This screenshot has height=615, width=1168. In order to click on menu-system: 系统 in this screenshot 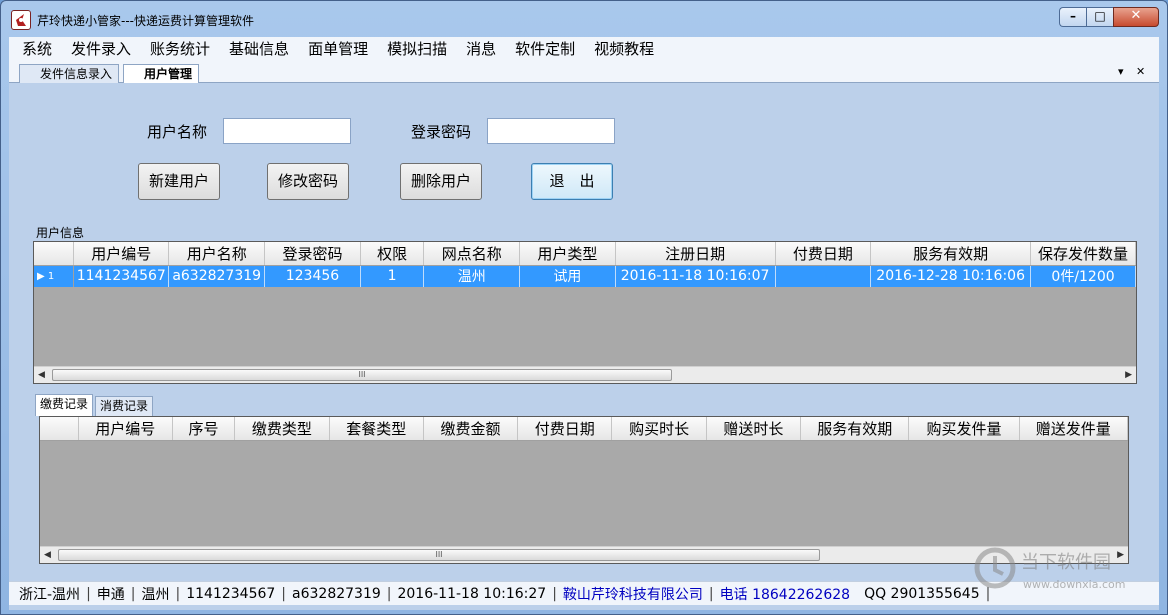, I will do `click(37, 49)`.